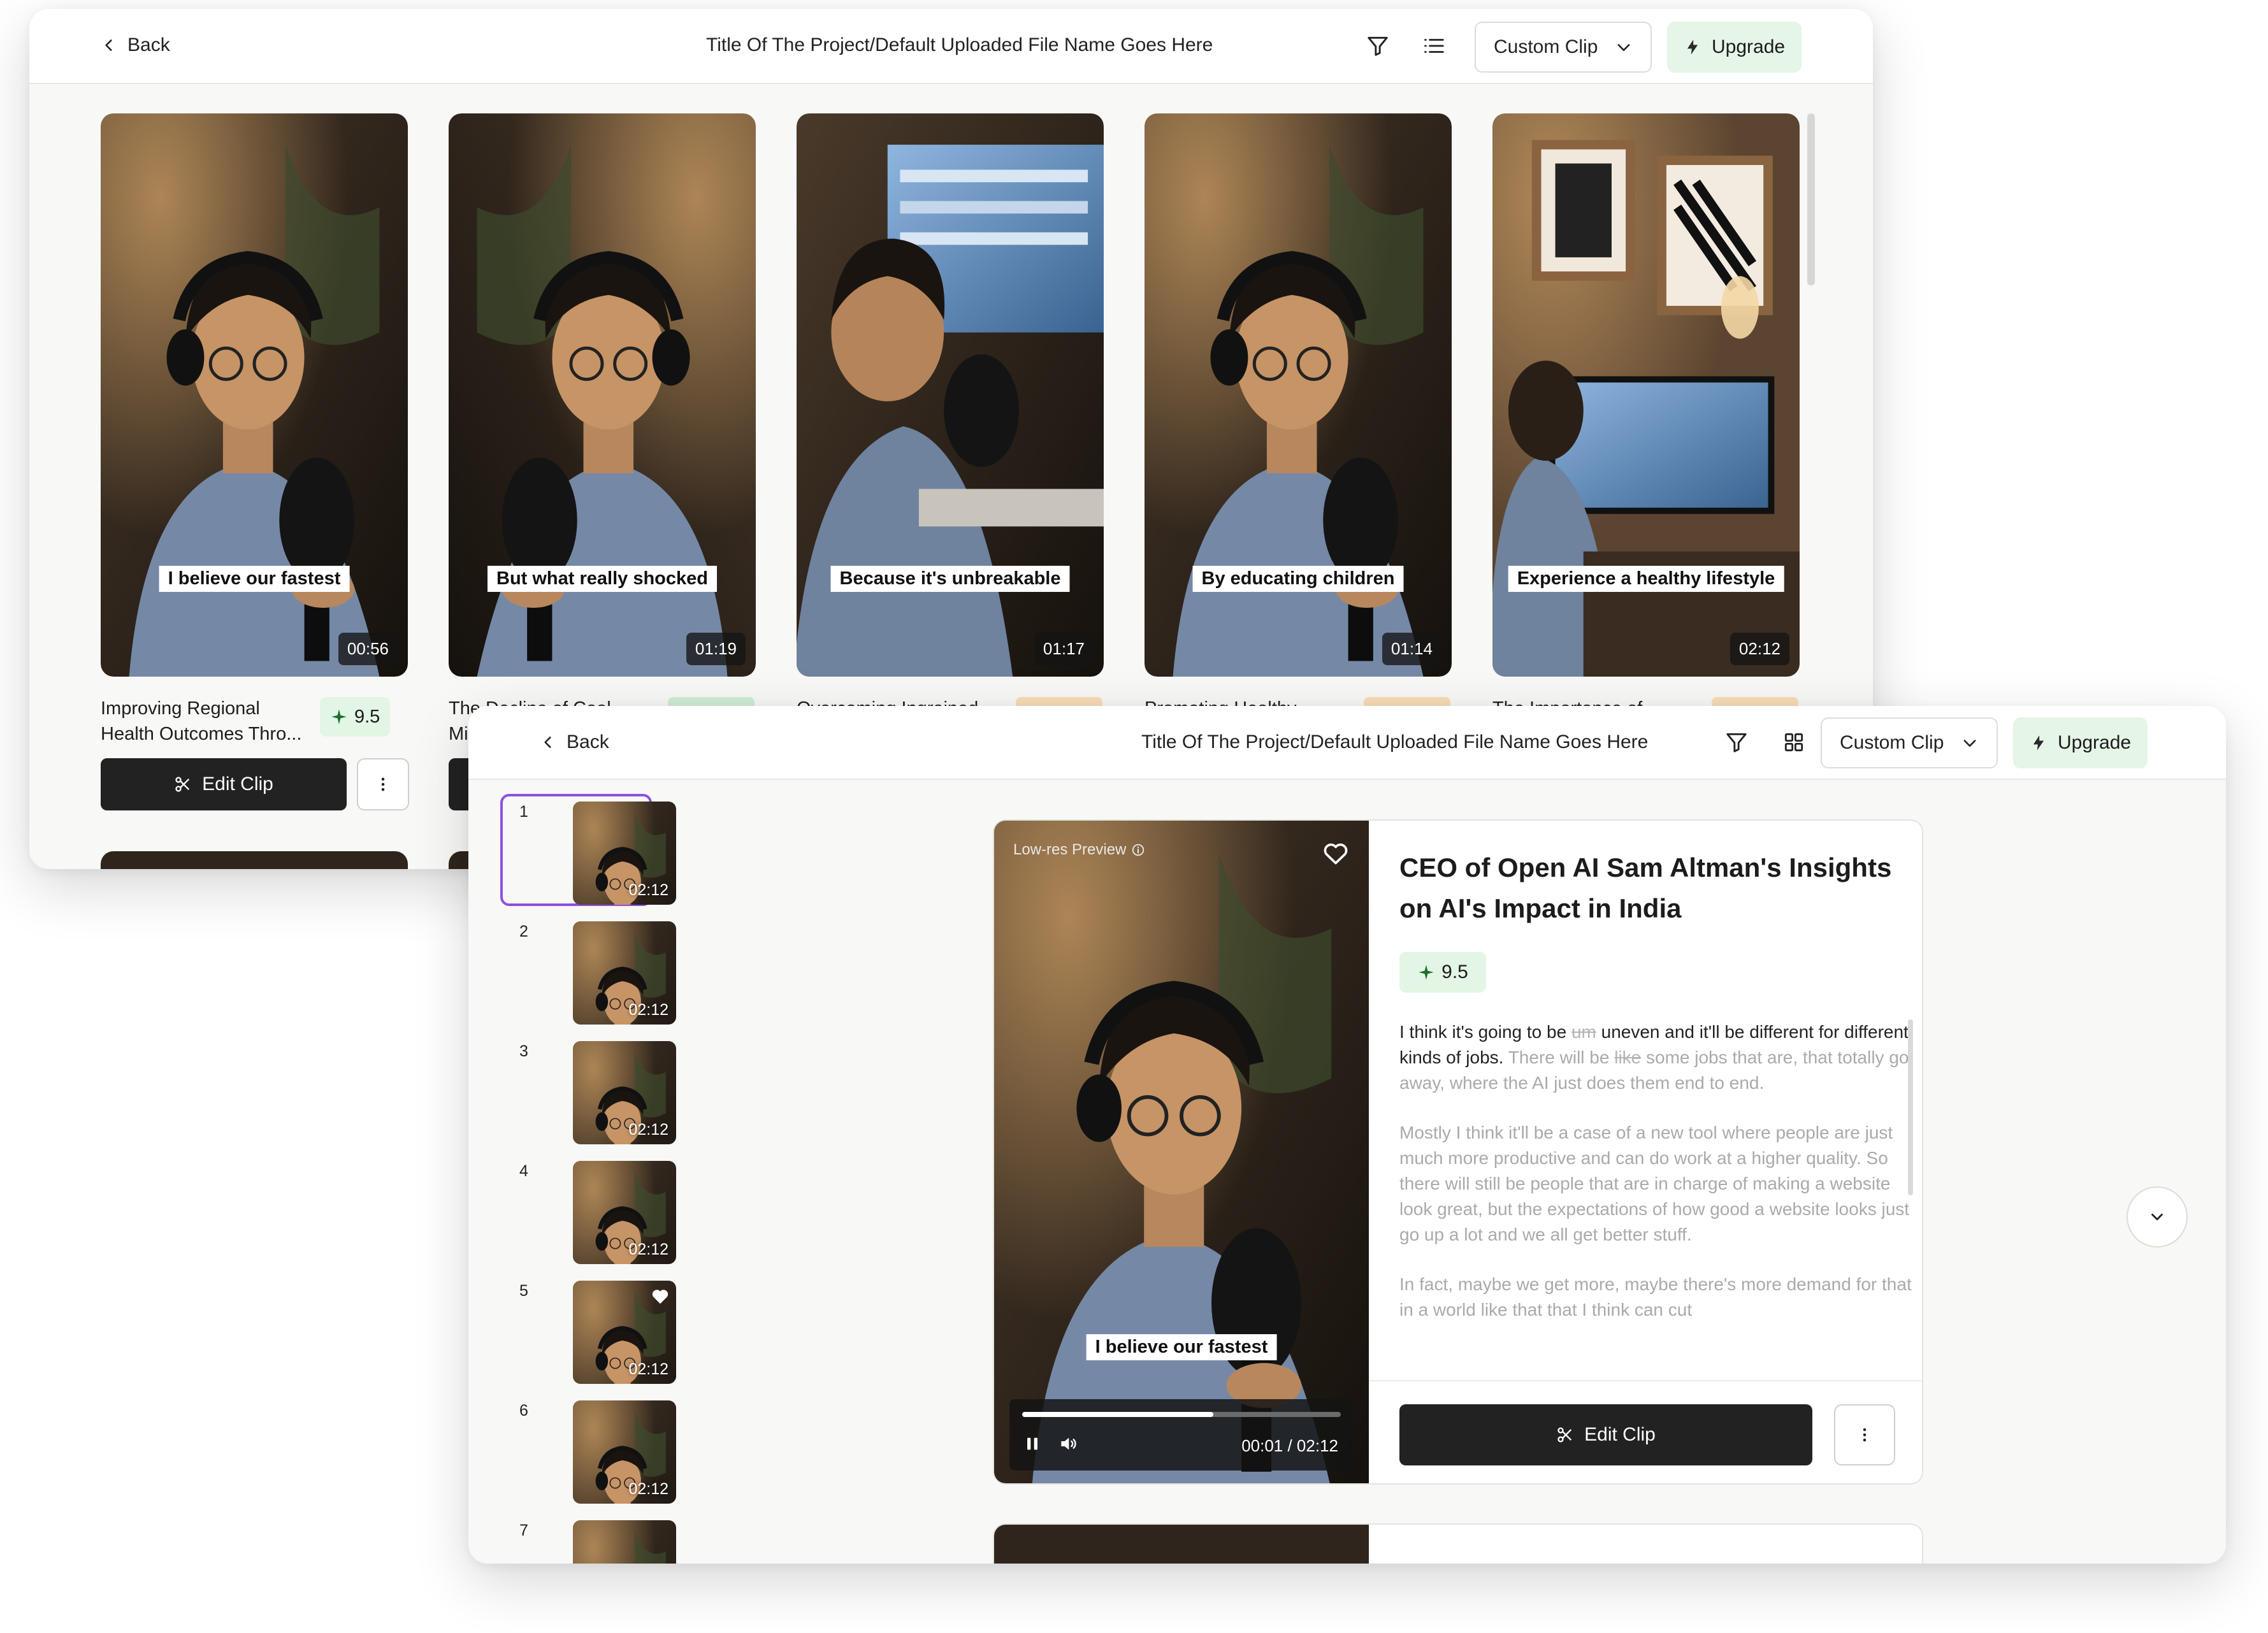  I want to click on low-res-preview-label: Low-res Preview, so click(1079, 850).